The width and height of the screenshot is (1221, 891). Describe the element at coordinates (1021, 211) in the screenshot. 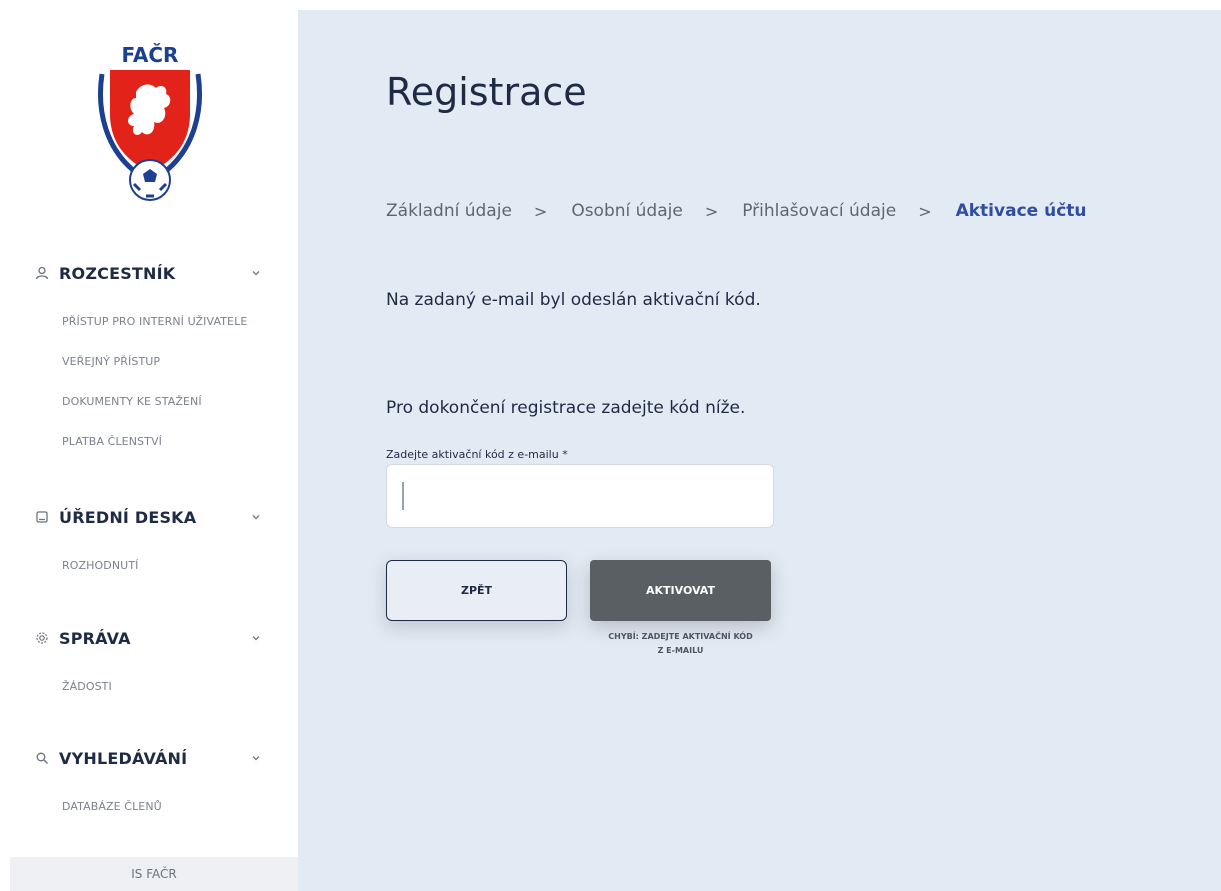

I see `breadcrumb-step-aktivace-uctu: Aktivace účtu` at that location.